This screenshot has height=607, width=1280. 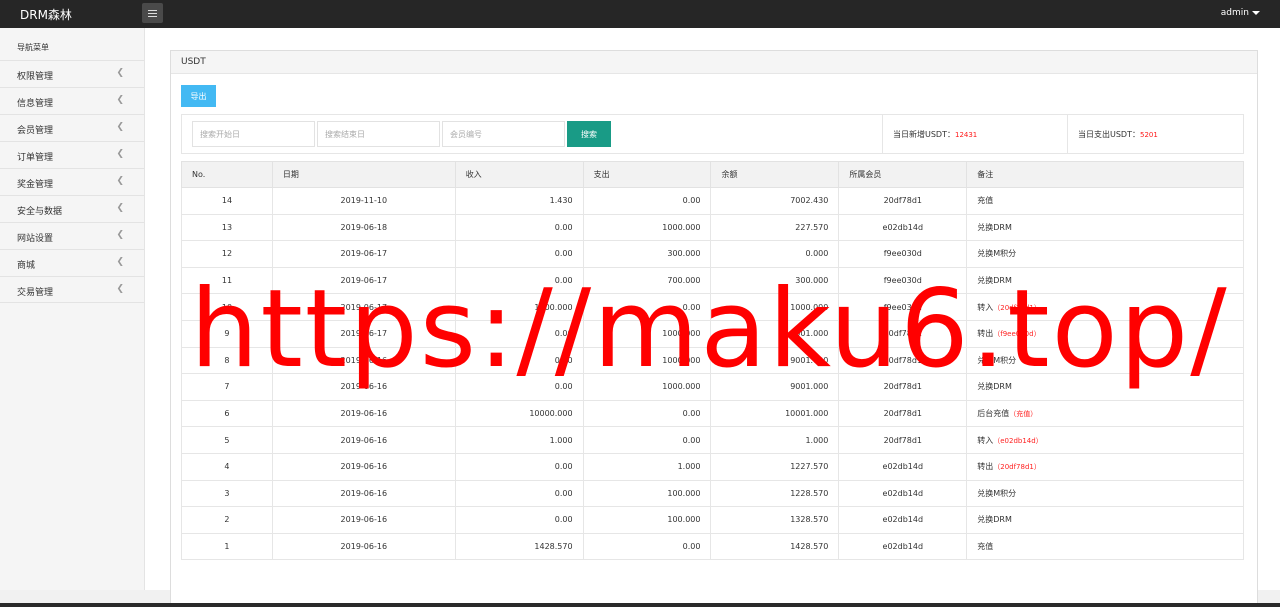 What do you see at coordinates (227, 440) in the screenshot?
I see `cell-no: 5` at bounding box center [227, 440].